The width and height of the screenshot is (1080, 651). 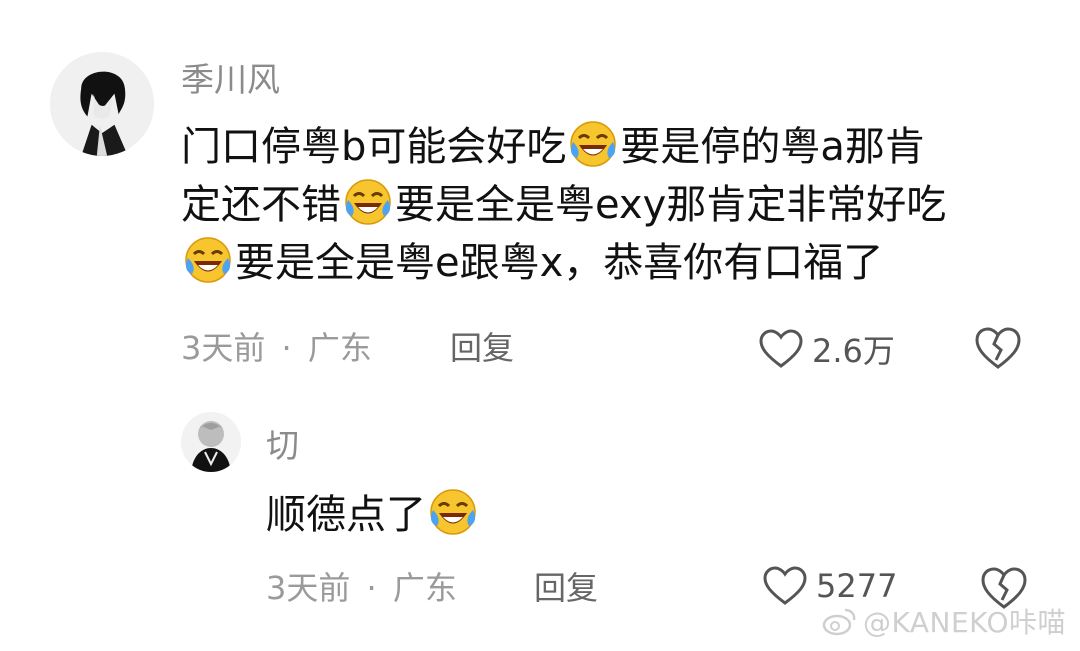 I want to click on weibo-logo-icon, so click(x=839, y=622).